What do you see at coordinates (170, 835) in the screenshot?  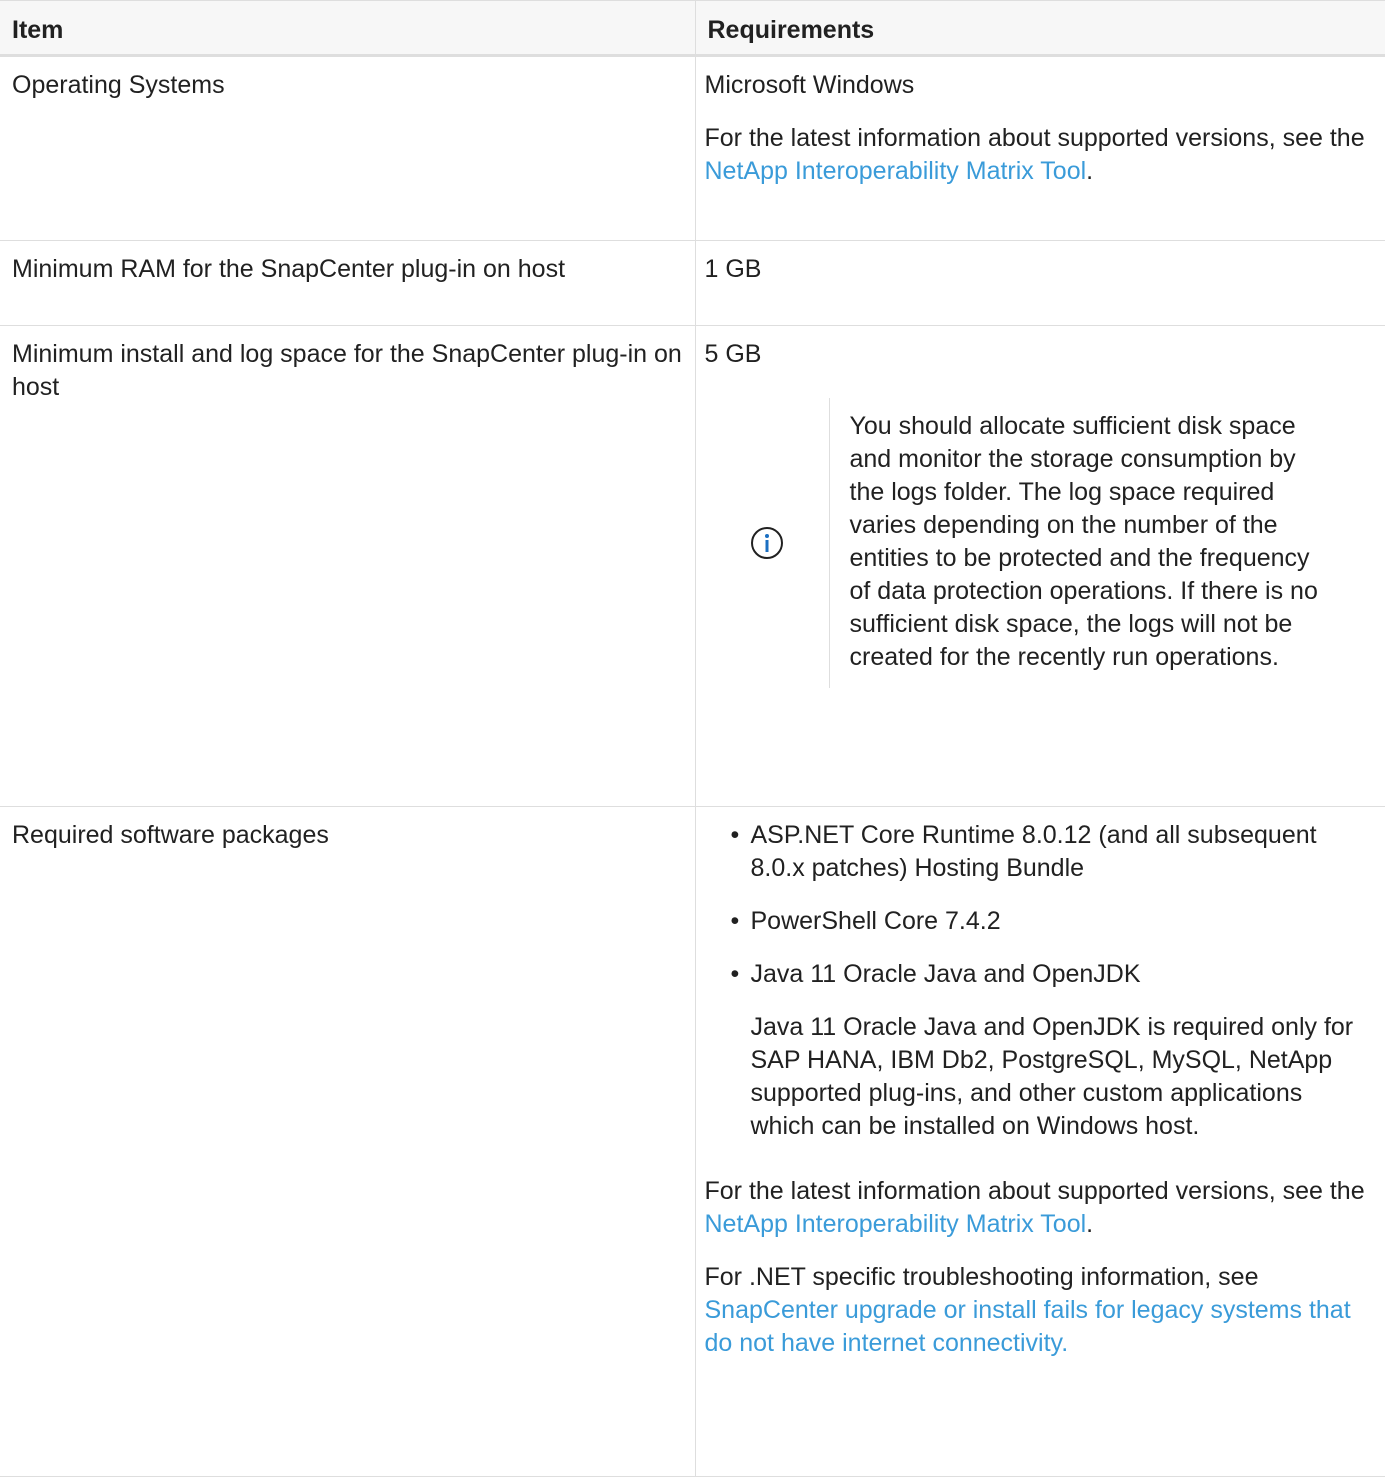 I see `item-label: Required software packages` at bounding box center [170, 835].